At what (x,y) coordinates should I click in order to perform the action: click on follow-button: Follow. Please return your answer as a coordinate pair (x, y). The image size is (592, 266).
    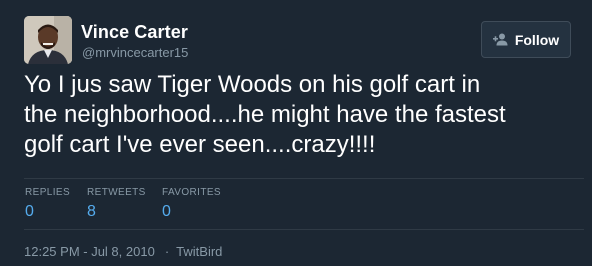
    Looking at the image, I should click on (526, 39).